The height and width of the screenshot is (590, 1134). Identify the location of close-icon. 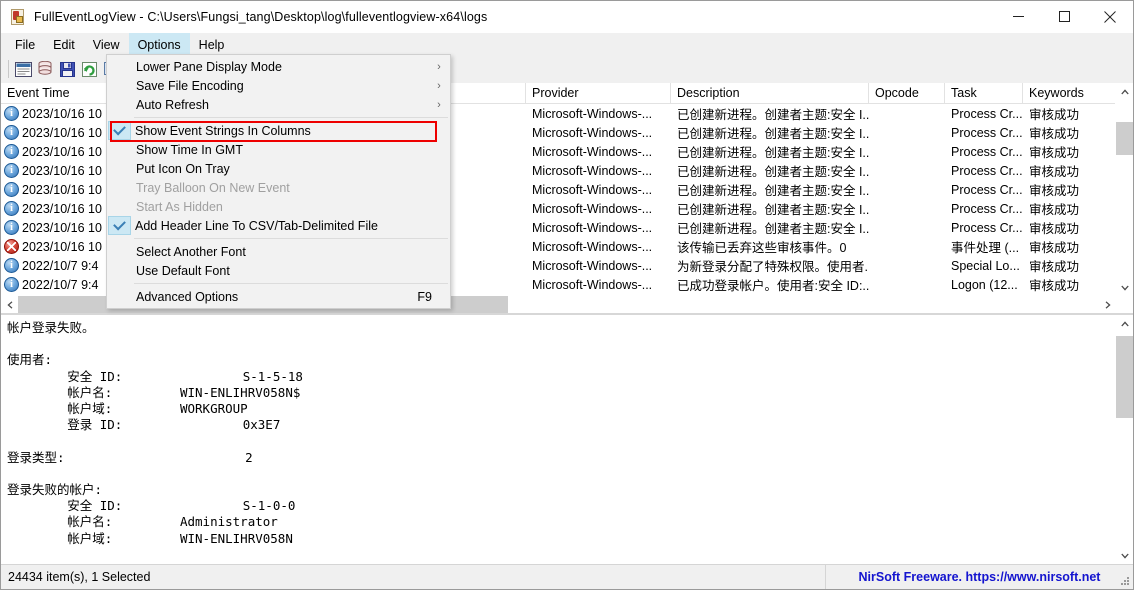
(1110, 16).